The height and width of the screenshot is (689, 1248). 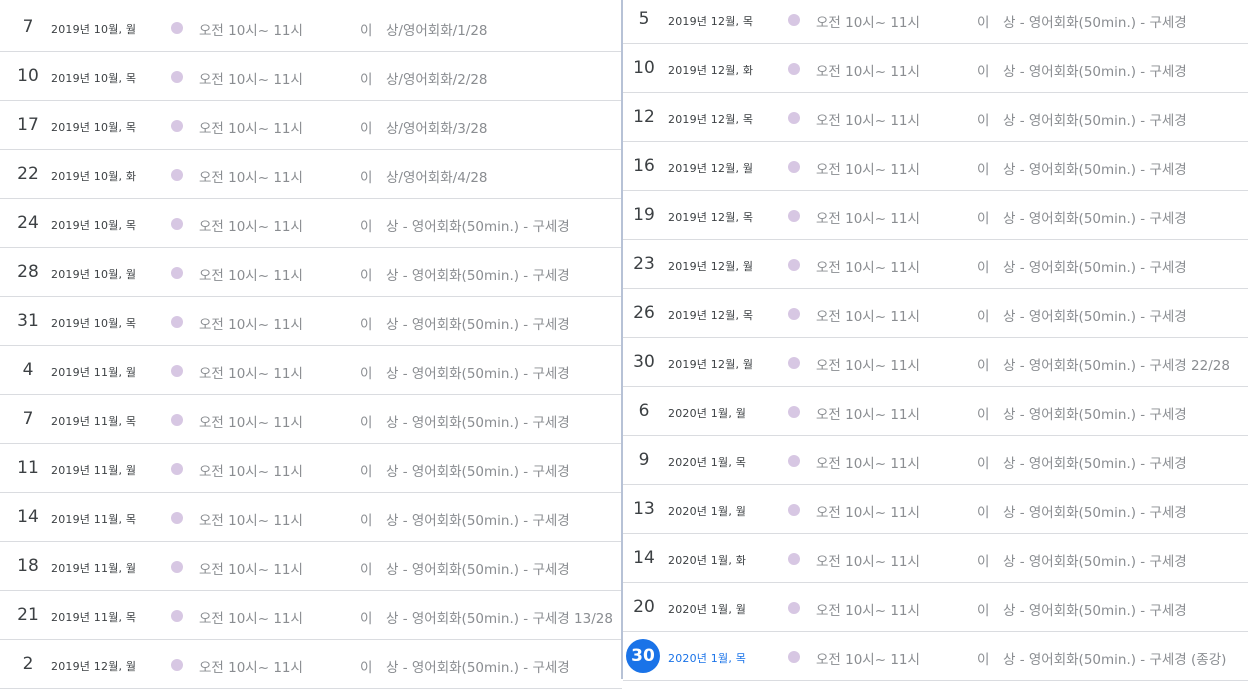 What do you see at coordinates (437, 176) in the screenshot?
I see `event-title: 상/영어회화/4/28` at bounding box center [437, 176].